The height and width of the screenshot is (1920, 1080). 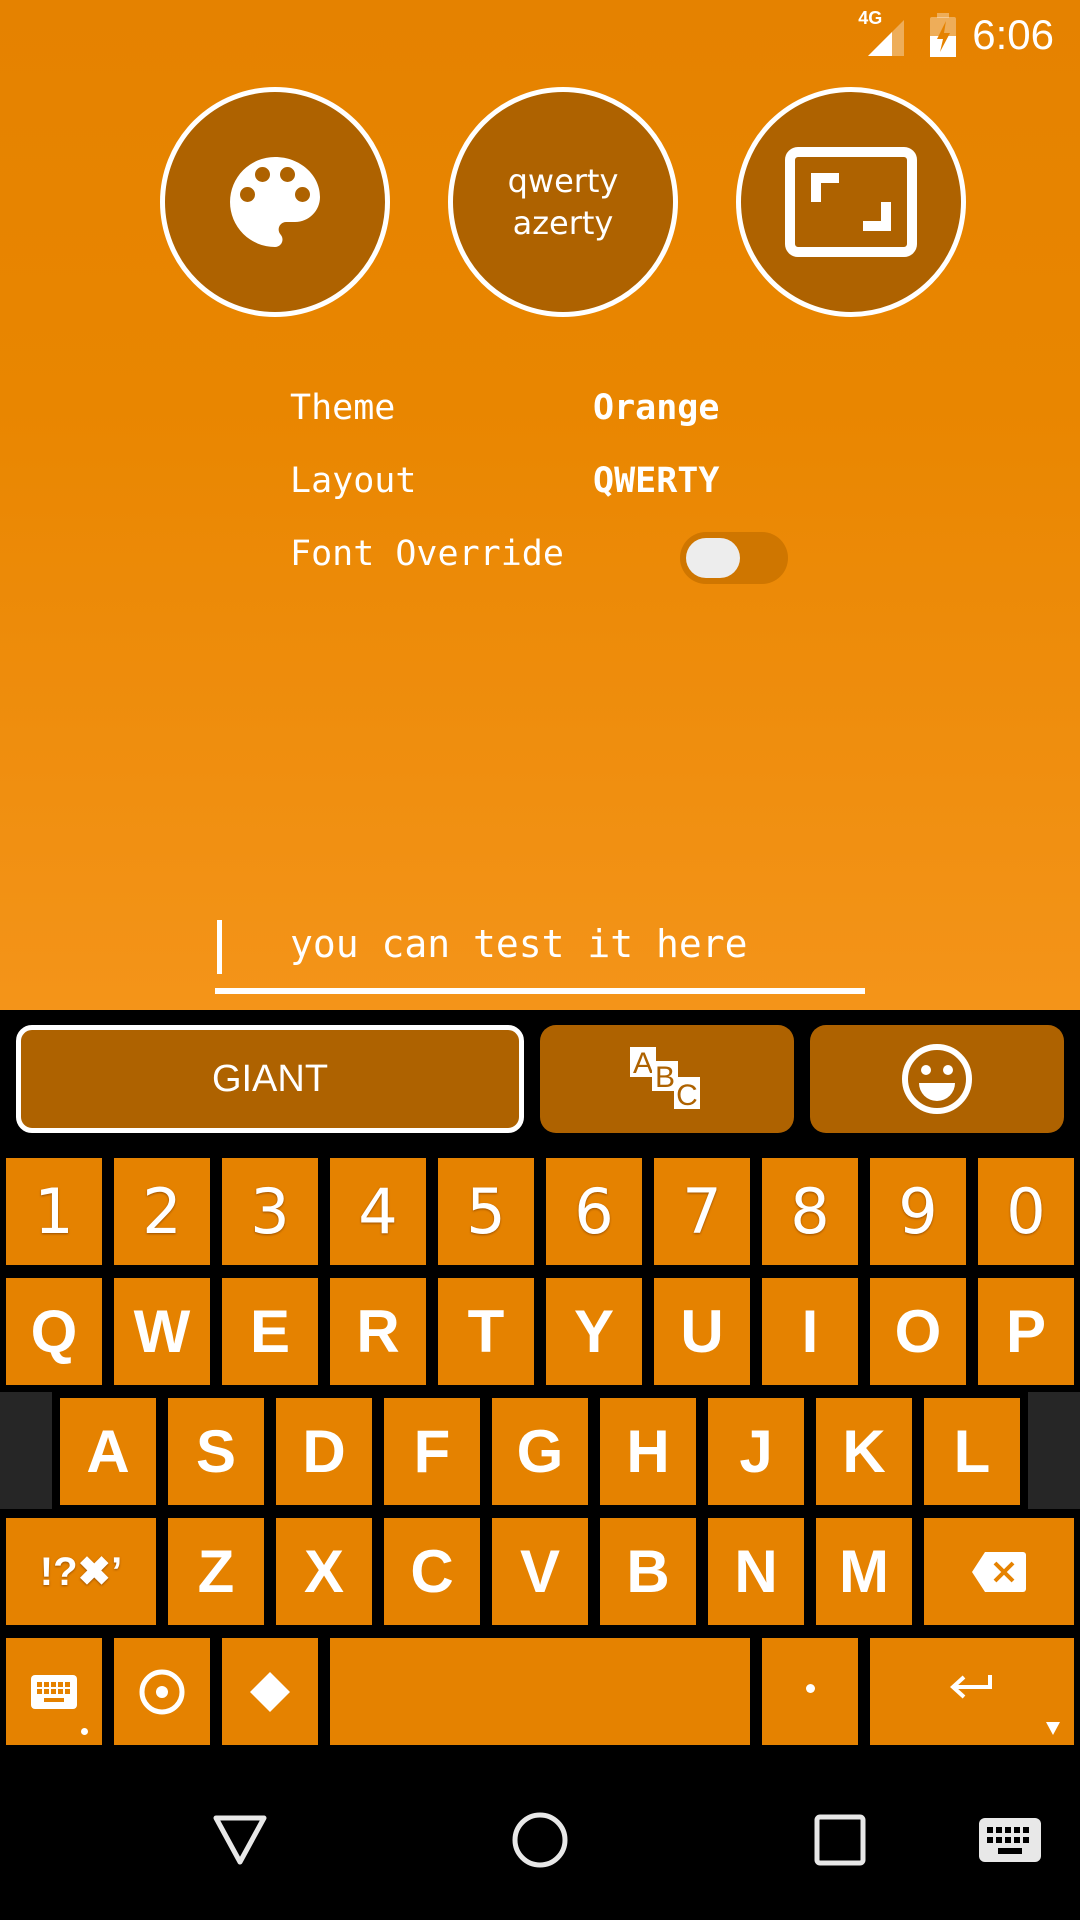 I want to click on key-label: Q, so click(x=54, y=1331).